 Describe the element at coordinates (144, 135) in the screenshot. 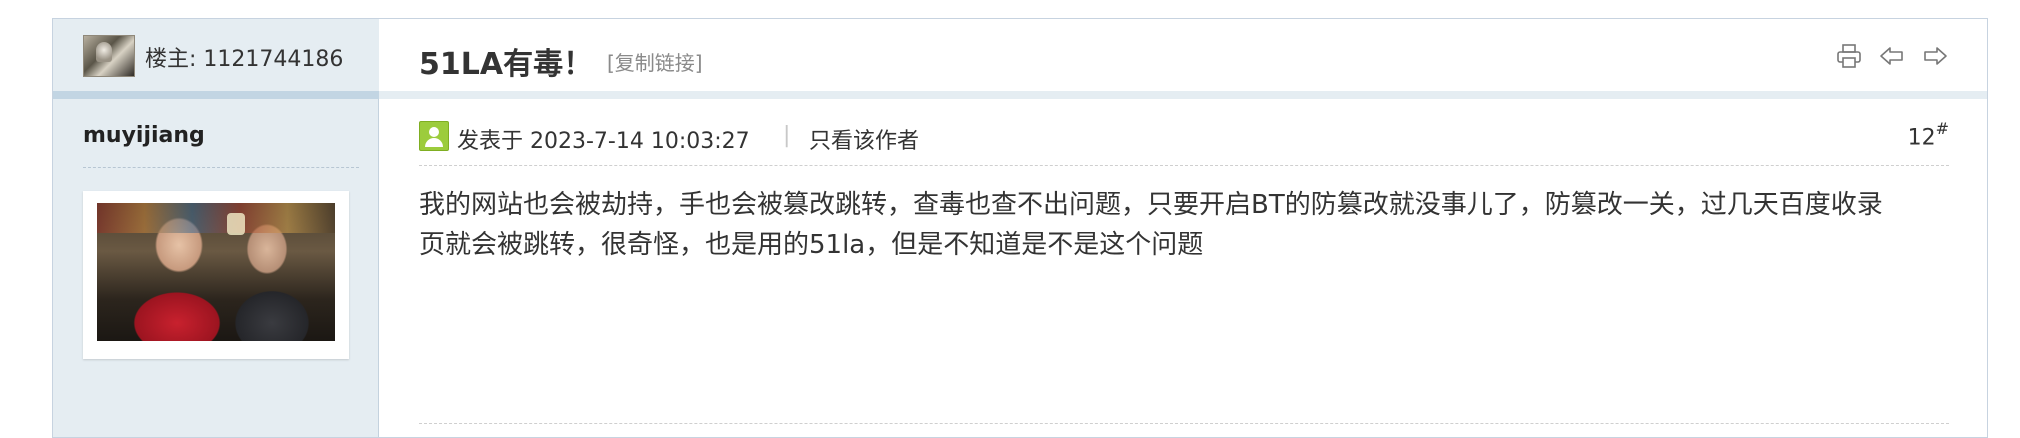

I see `author-name: muyijiang` at that location.